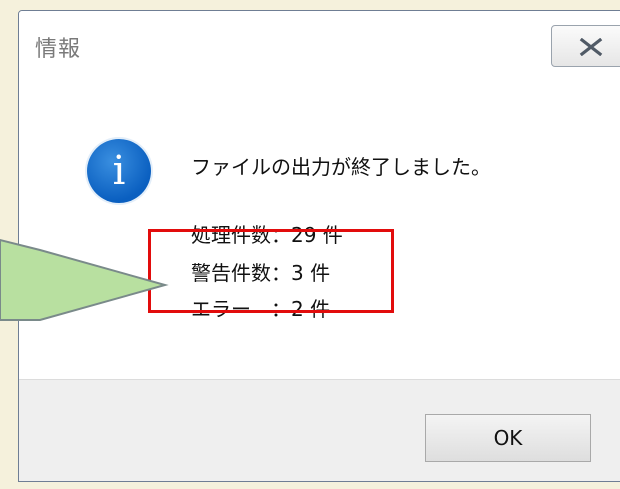 This screenshot has width=620, height=489. I want to click on info-icon: i, so click(119, 171).